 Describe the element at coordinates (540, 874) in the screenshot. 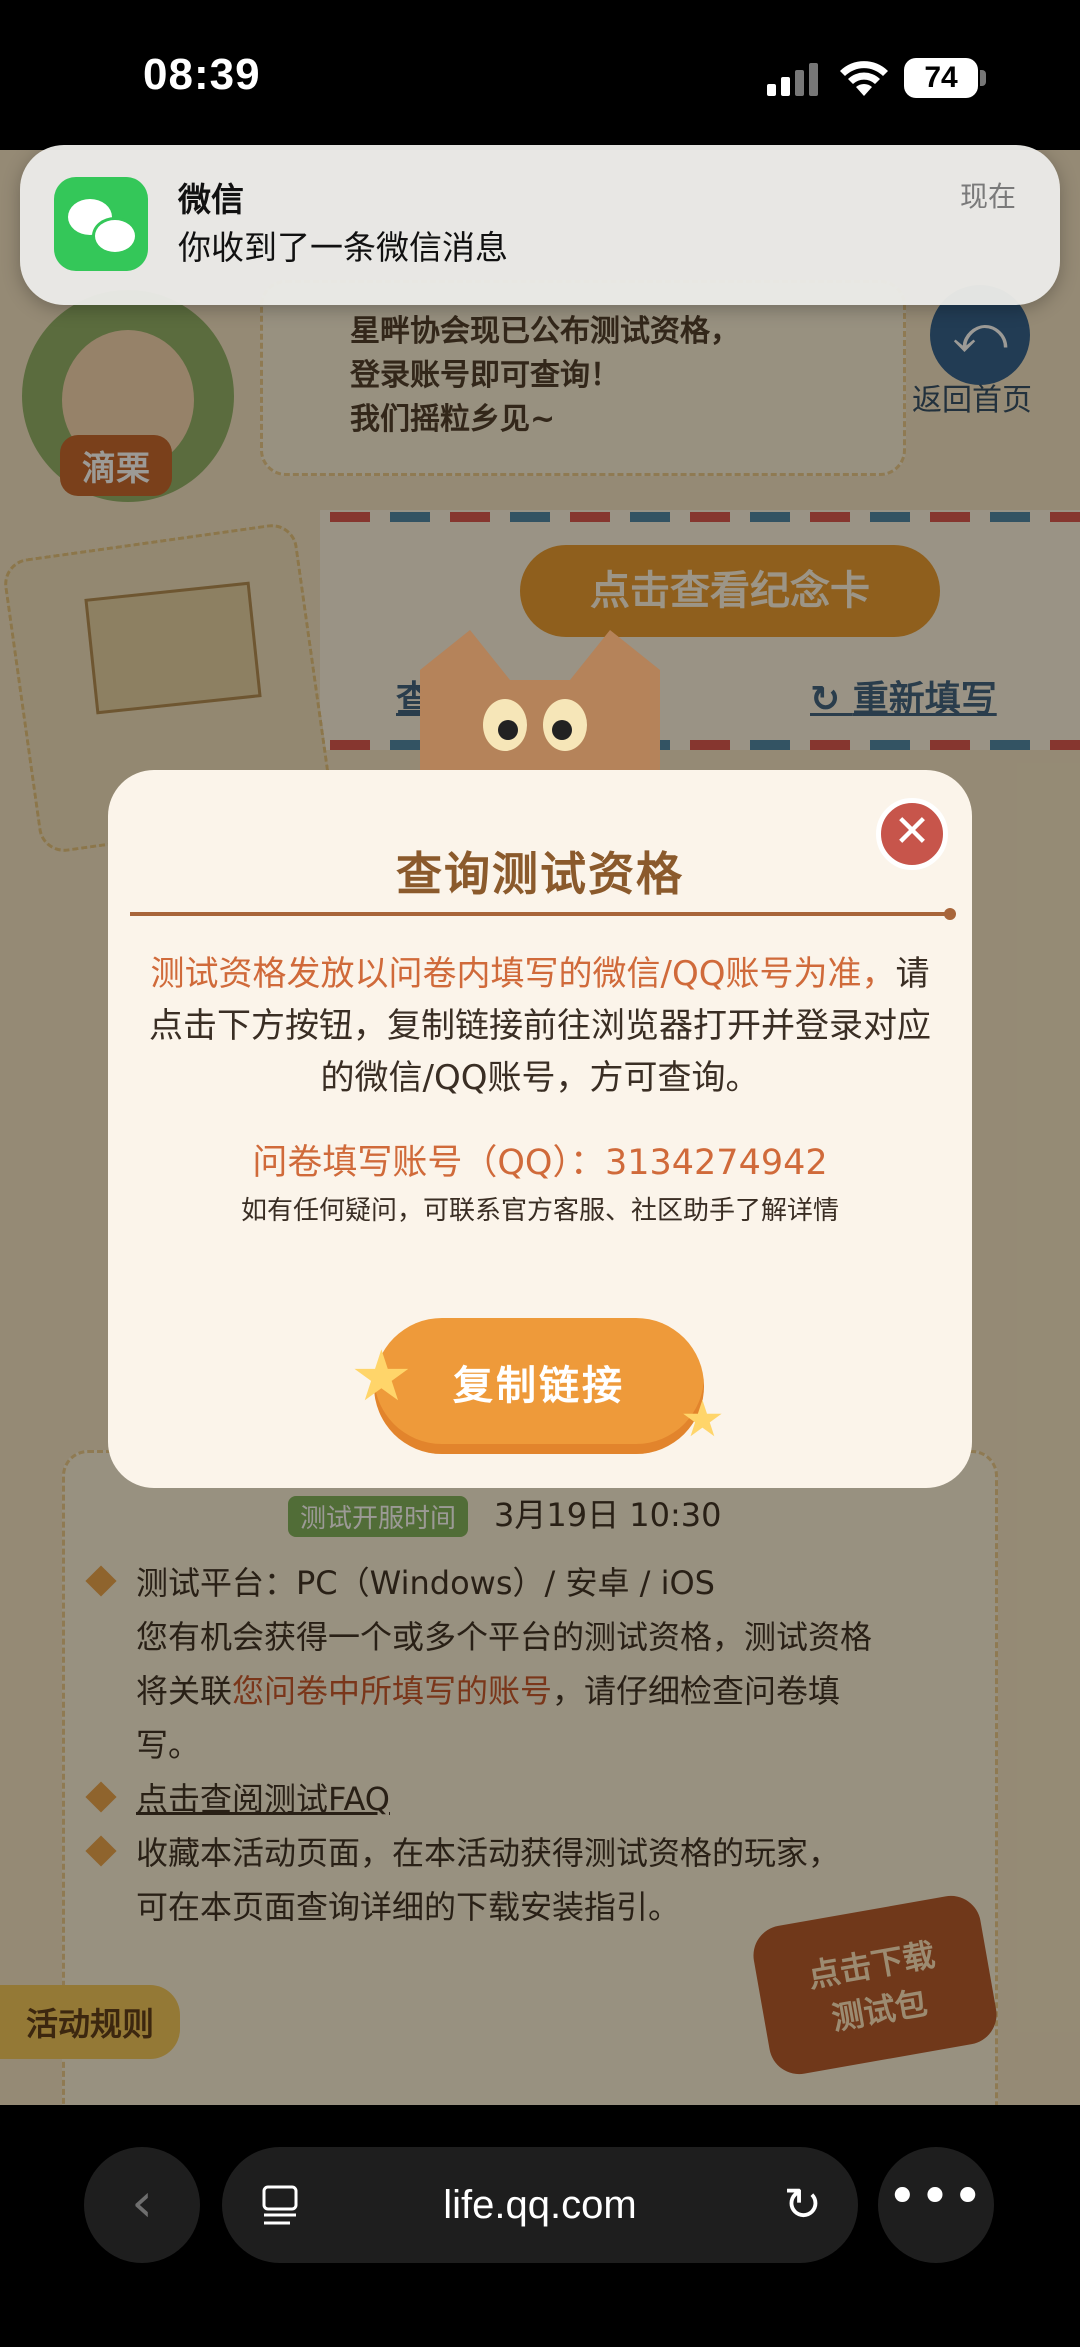

I see `modal-title: 查询测试资格` at that location.